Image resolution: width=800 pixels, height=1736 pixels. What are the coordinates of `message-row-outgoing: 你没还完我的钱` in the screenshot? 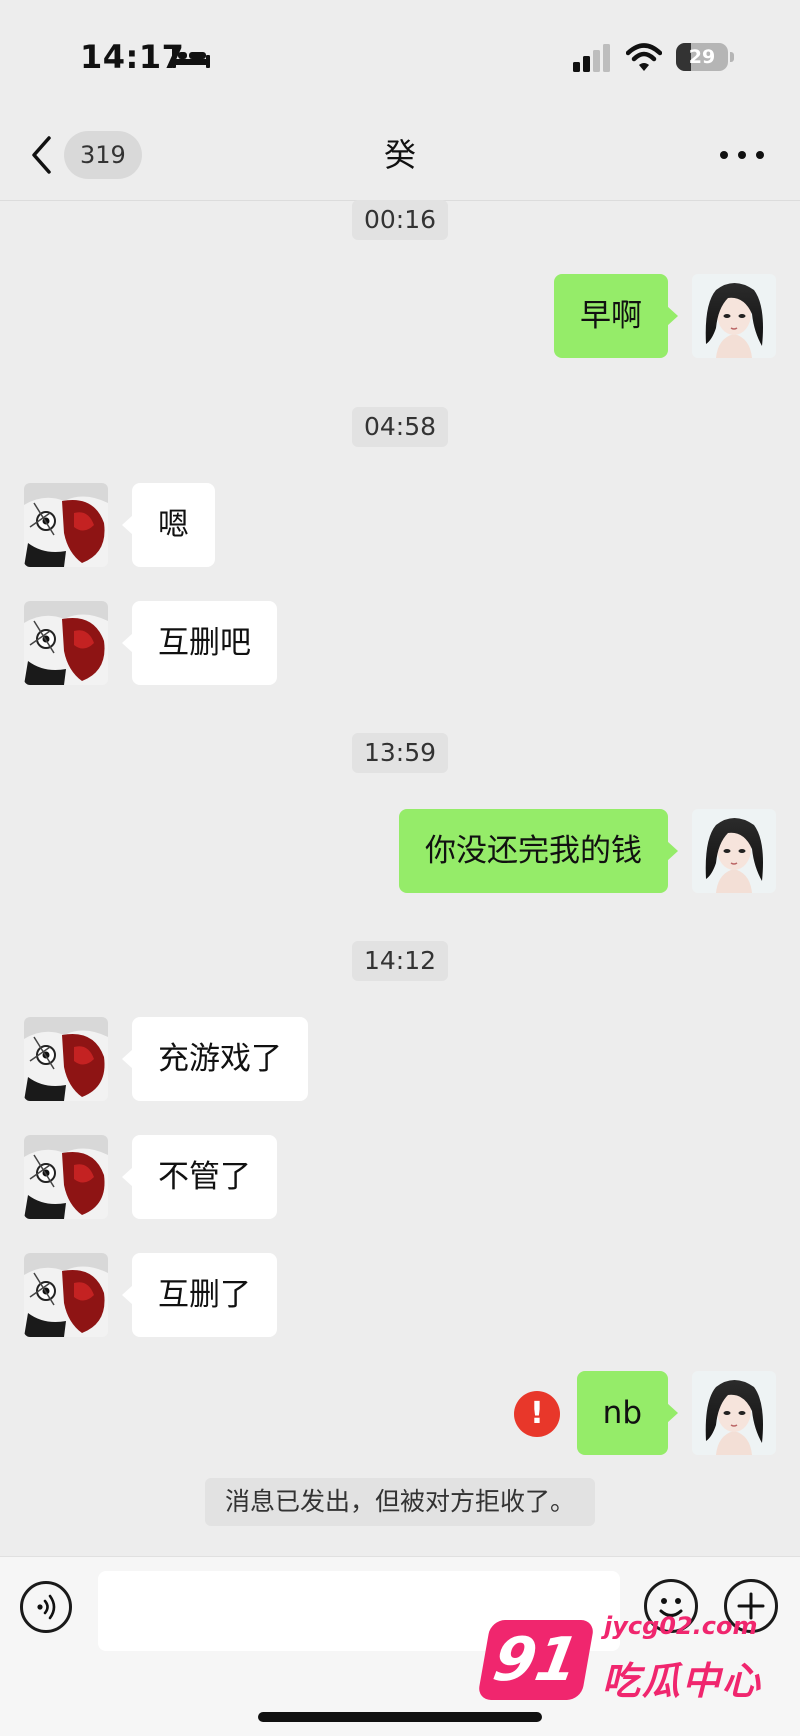 It's located at (400, 852).